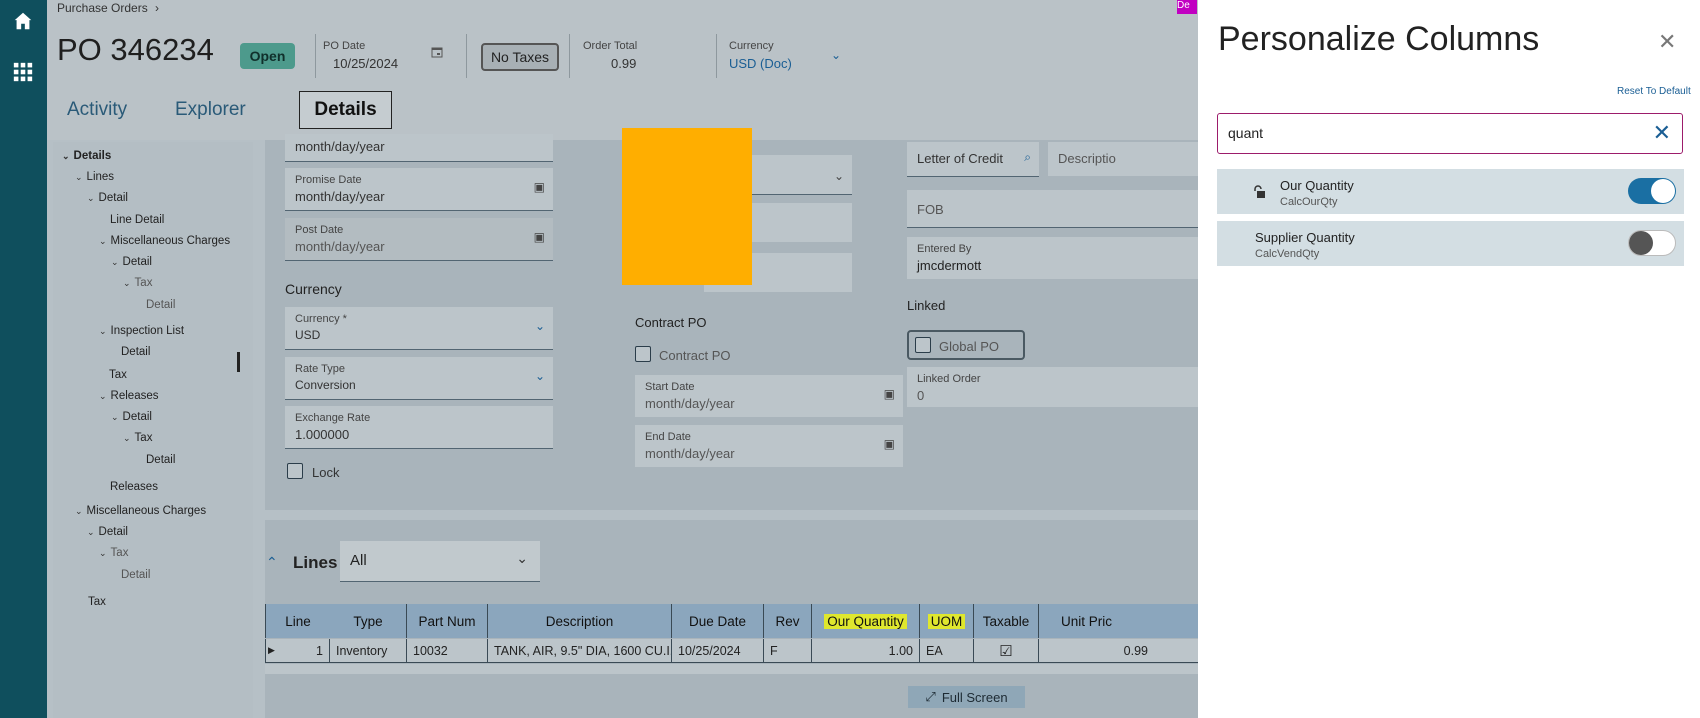  I want to click on unlock-icon, so click(1259, 192).